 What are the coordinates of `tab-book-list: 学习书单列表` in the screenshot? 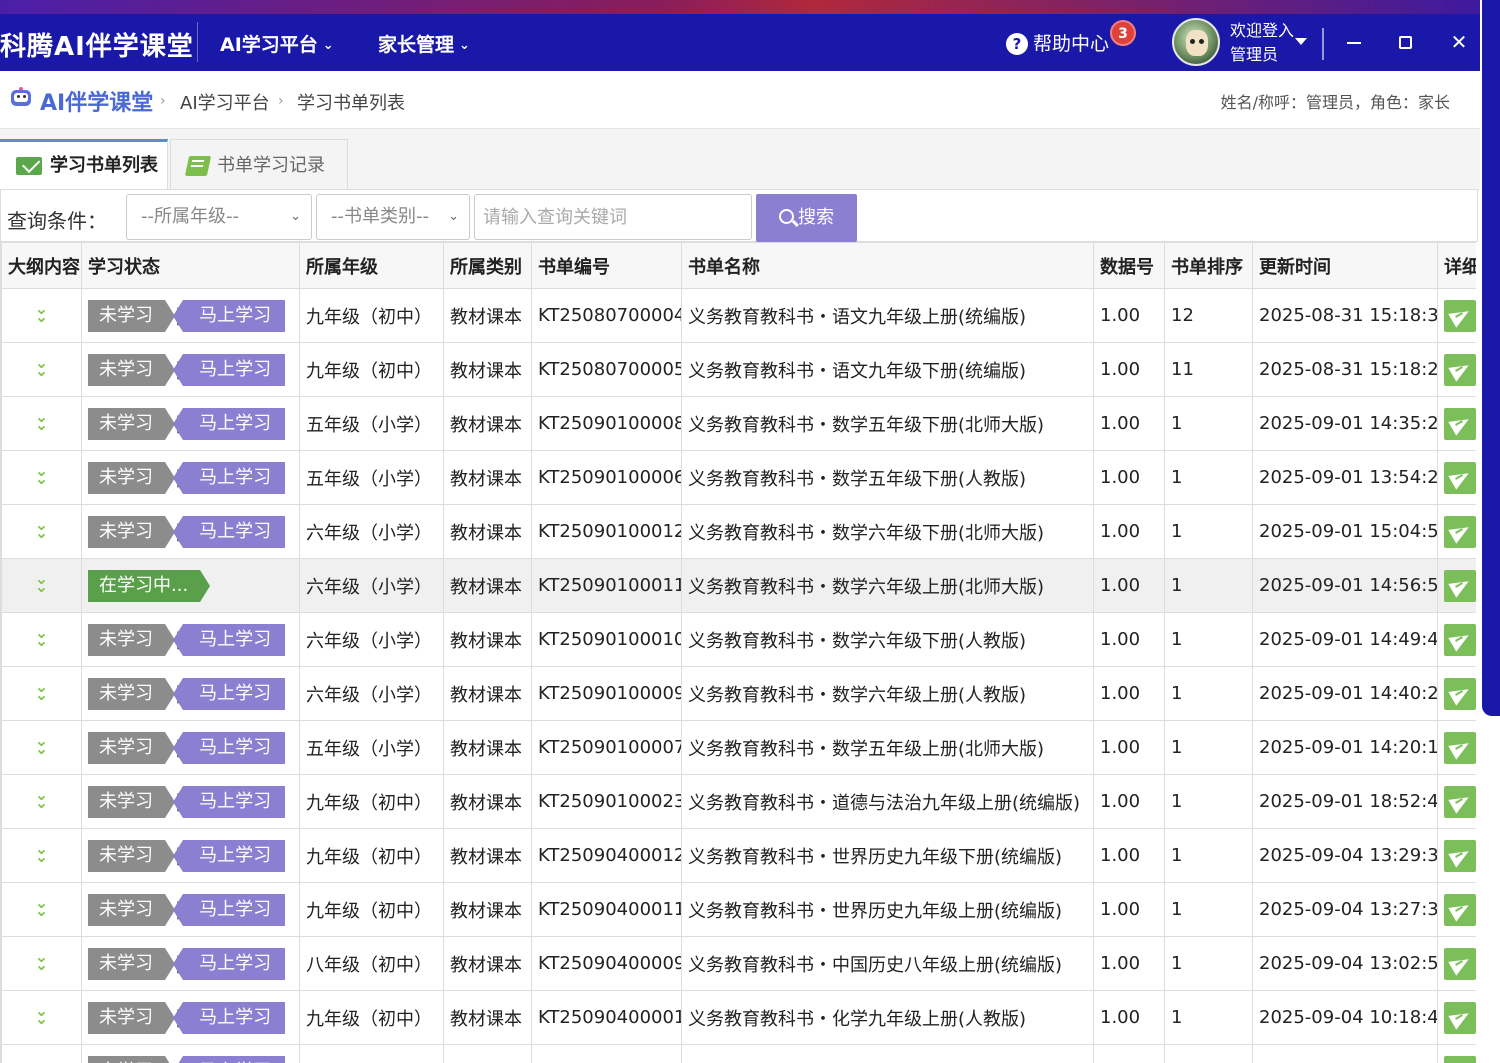 It's located at (84, 165).